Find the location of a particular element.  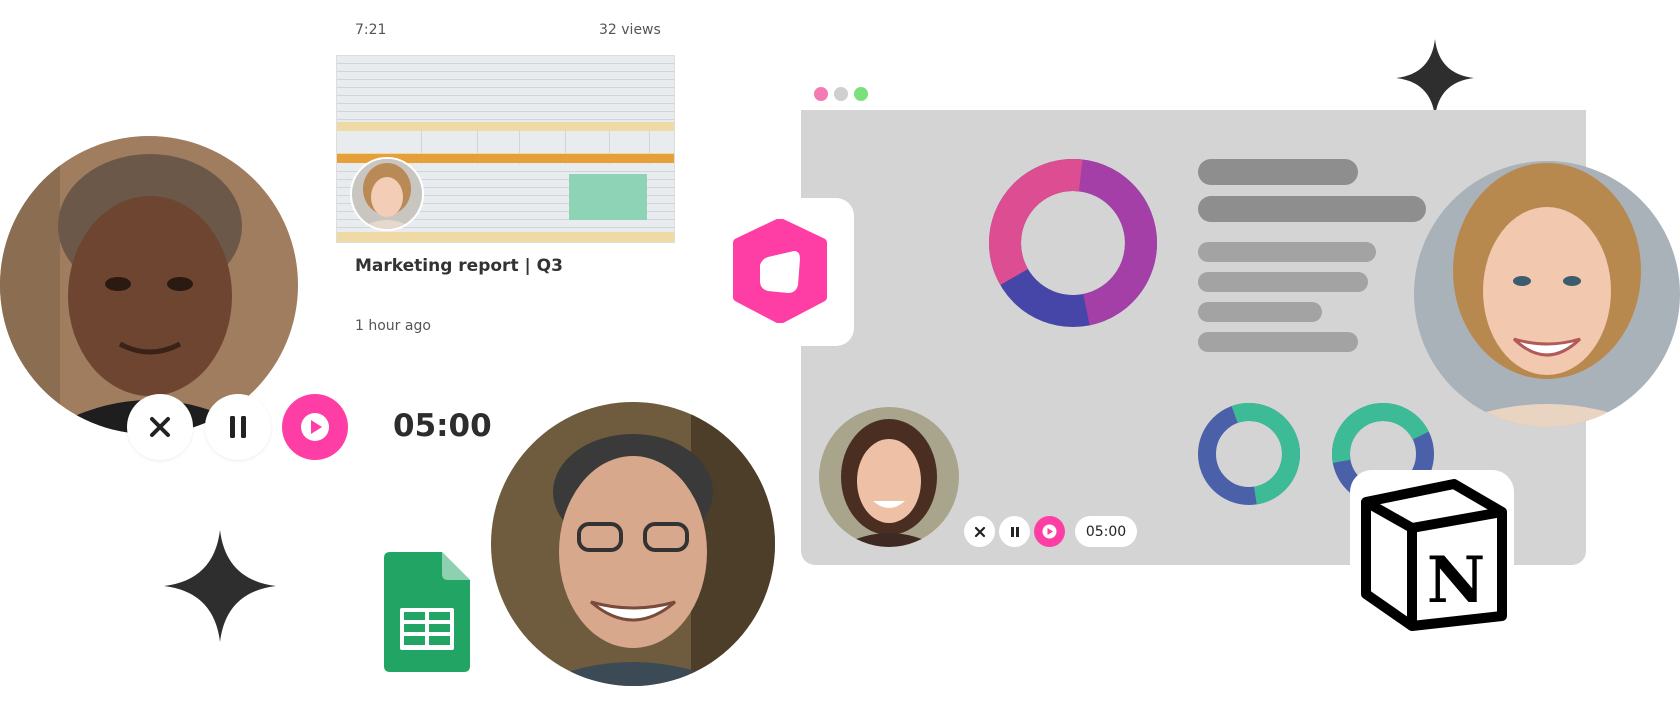

spreadsheet-thumbnail is located at coordinates (505, 149).